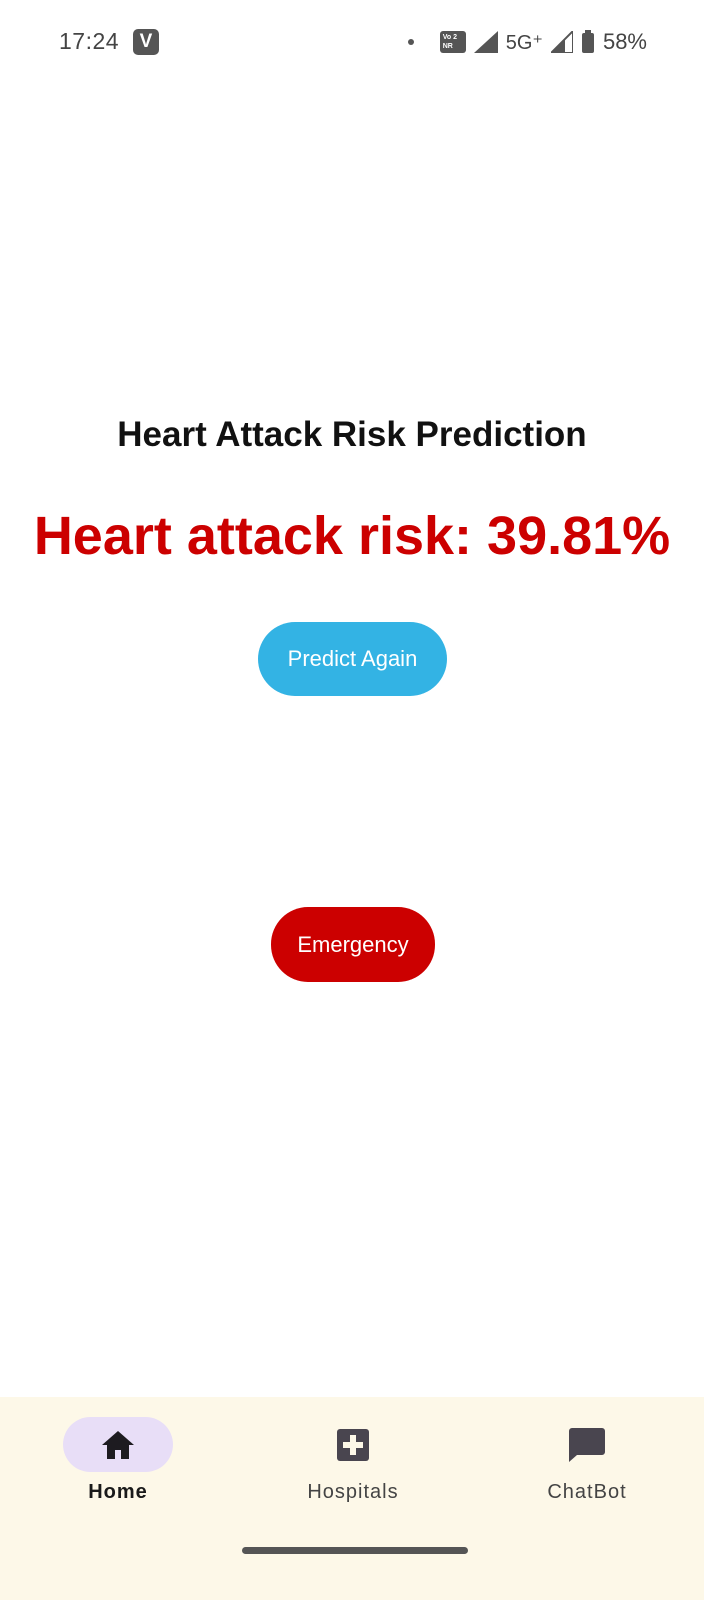 The width and height of the screenshot is (719, 1600). Describe the element at coordinates (561, 42) in the screenshot. I see `signal-partial-icon` at that location.